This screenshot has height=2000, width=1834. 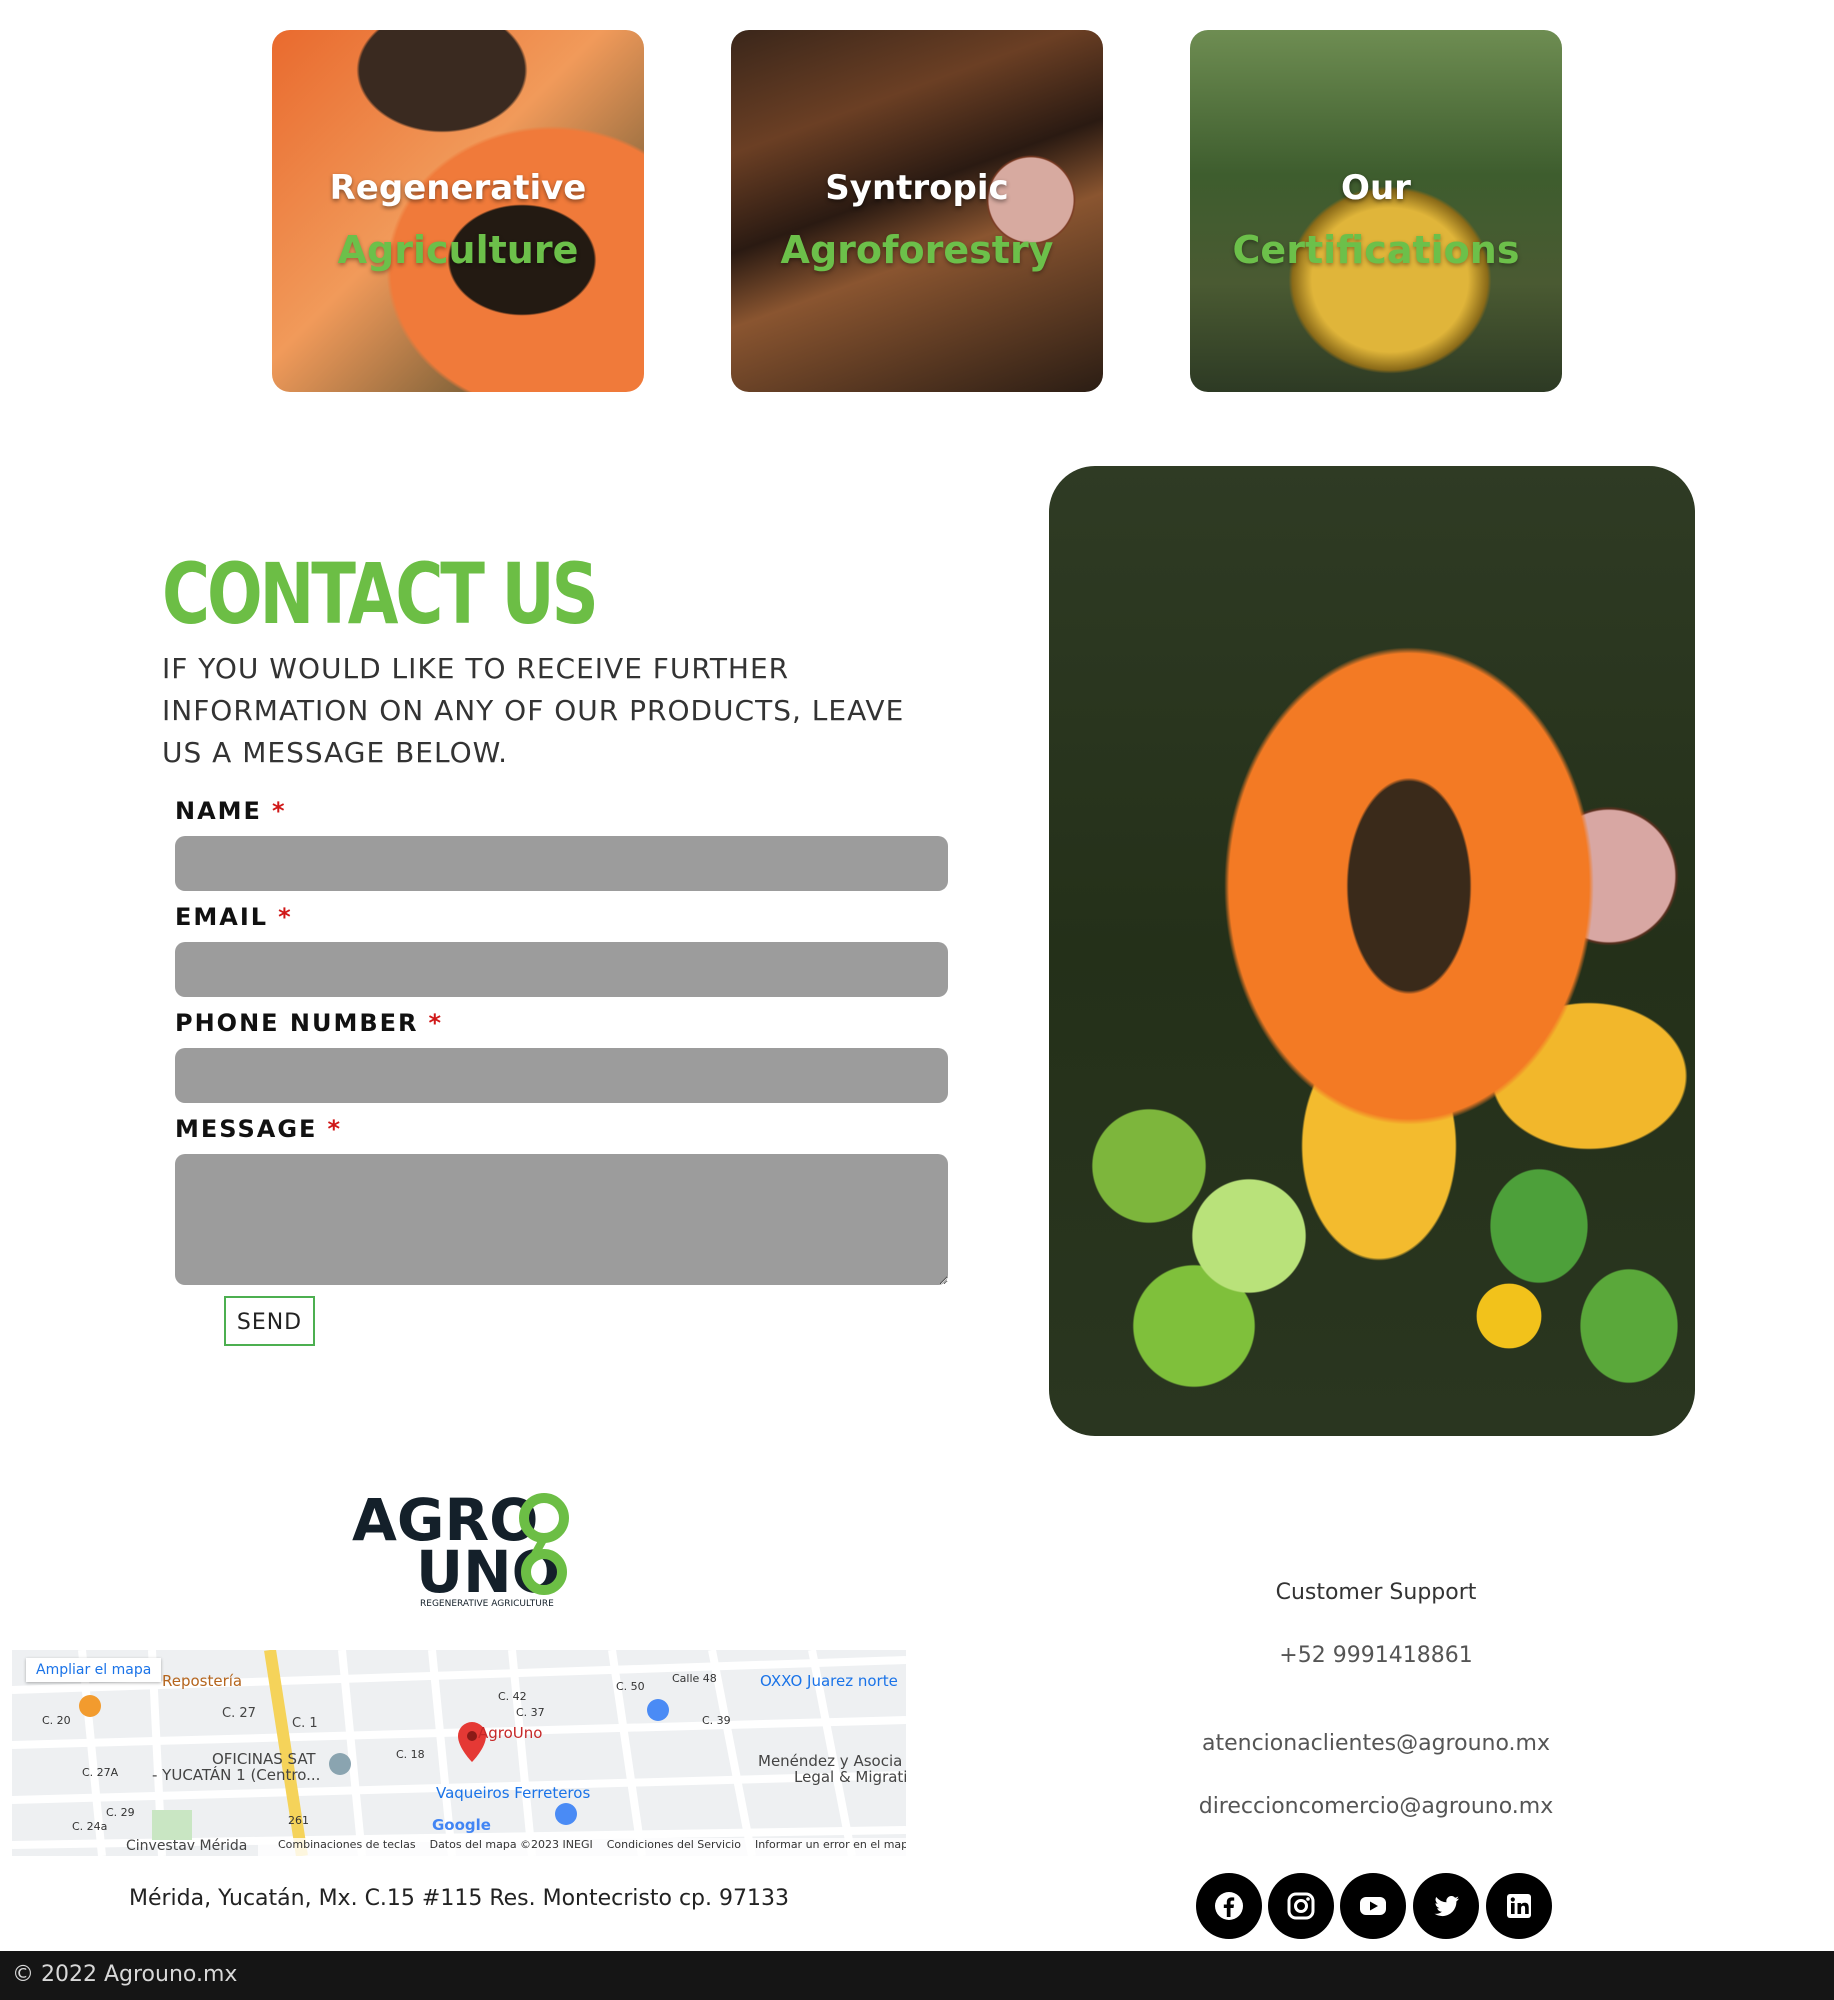 What do you see at coordinates (120, 1812) in the screenshot?
I see `map-label: C. 29` at bounding box center [120, 1812].